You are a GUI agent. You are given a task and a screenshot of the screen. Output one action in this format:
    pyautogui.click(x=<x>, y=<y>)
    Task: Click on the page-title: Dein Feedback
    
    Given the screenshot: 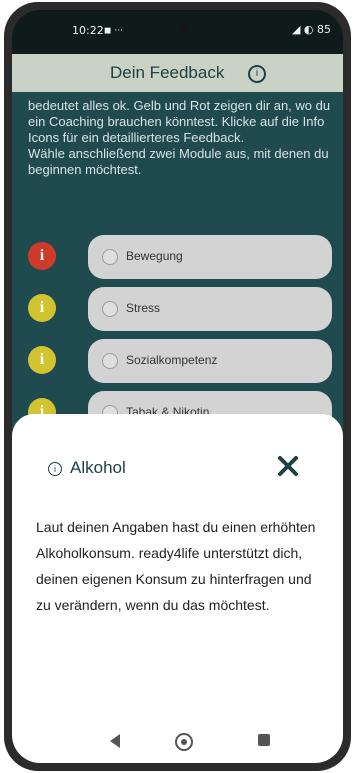 What is the action you would take?
    pyautogui.click(x=167, y=72)
    